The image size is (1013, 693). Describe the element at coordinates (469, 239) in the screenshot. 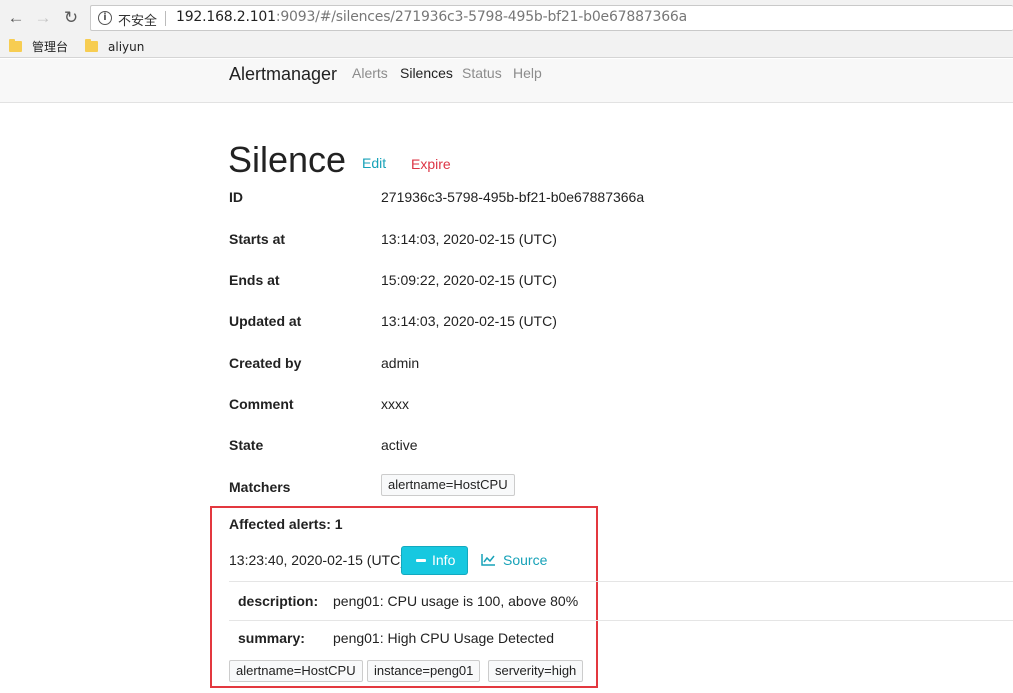

I see `detail-value-starts-at: 13:14:03, 2020-02-15 (UTC)` at that location.